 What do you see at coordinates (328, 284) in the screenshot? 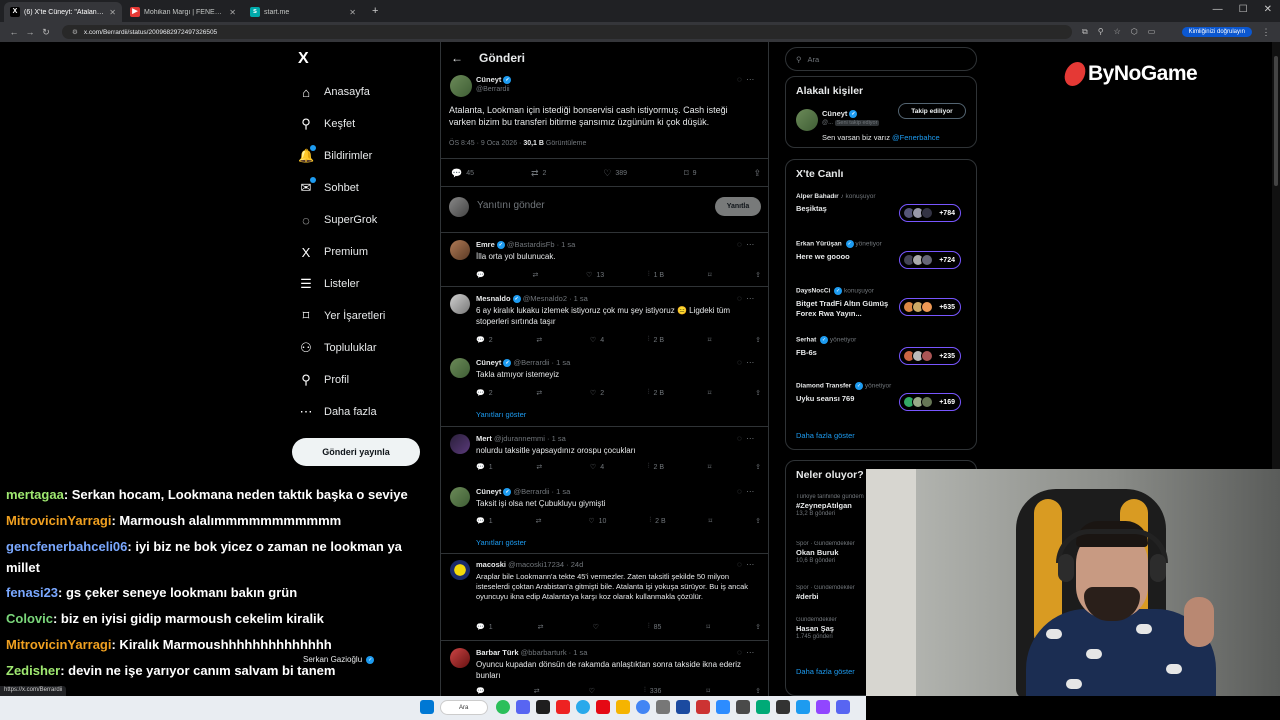
I see `sidebar-item-lists: ☰ Listeler` at bounding box center [328, 284].